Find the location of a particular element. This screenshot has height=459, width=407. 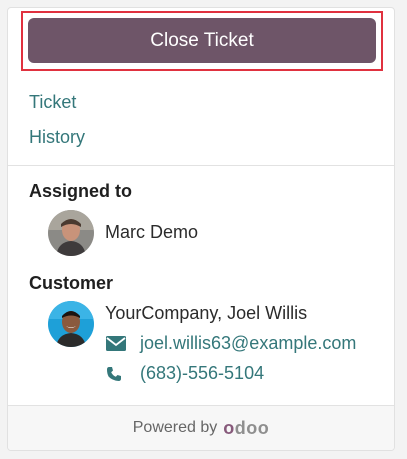

phone-icon is located at coordinates (117, 374).